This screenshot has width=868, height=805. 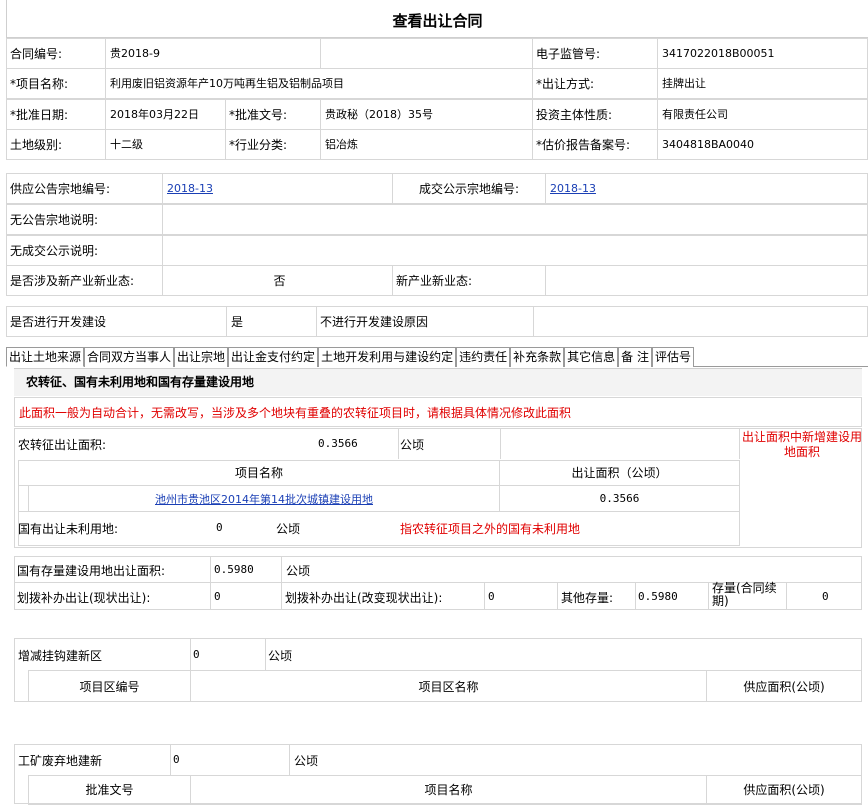 What do you see at coordinates (84, 188) in the screenshot?
I see `supply-no-label: 供应公告宗地编号:` at bounding box center [84, 188].